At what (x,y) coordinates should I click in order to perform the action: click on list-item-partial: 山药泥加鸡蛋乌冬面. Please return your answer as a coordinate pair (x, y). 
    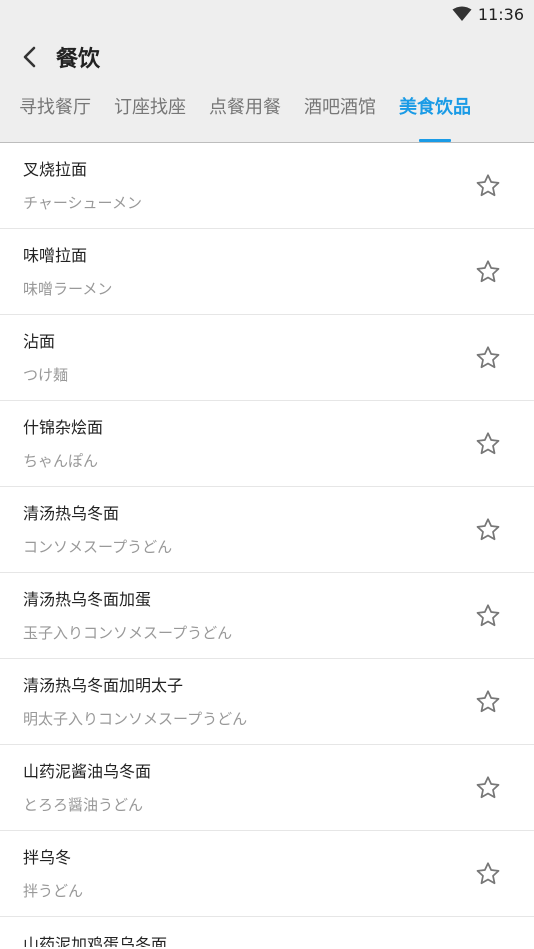
    Looking at the image, I should click on (267, 932).